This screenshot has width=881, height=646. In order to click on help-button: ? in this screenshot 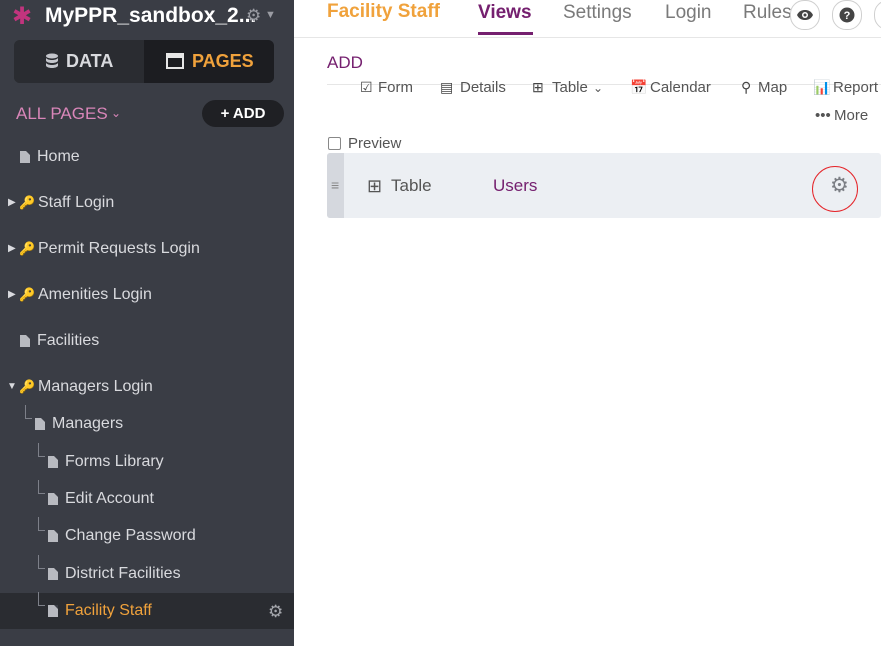, I will do `click(847, 15)`.